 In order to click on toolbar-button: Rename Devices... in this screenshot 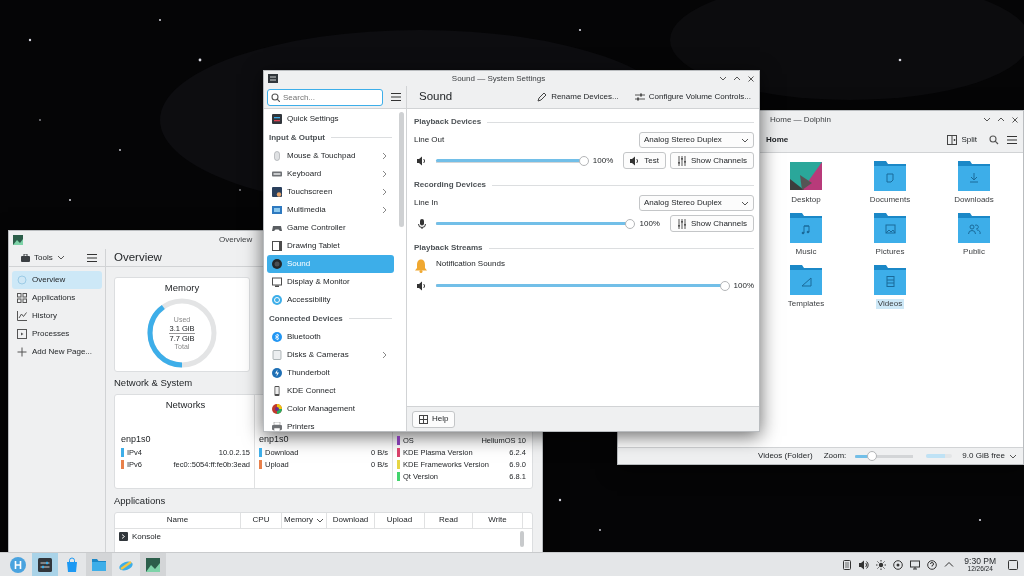, I will do `click(578, 97)`.